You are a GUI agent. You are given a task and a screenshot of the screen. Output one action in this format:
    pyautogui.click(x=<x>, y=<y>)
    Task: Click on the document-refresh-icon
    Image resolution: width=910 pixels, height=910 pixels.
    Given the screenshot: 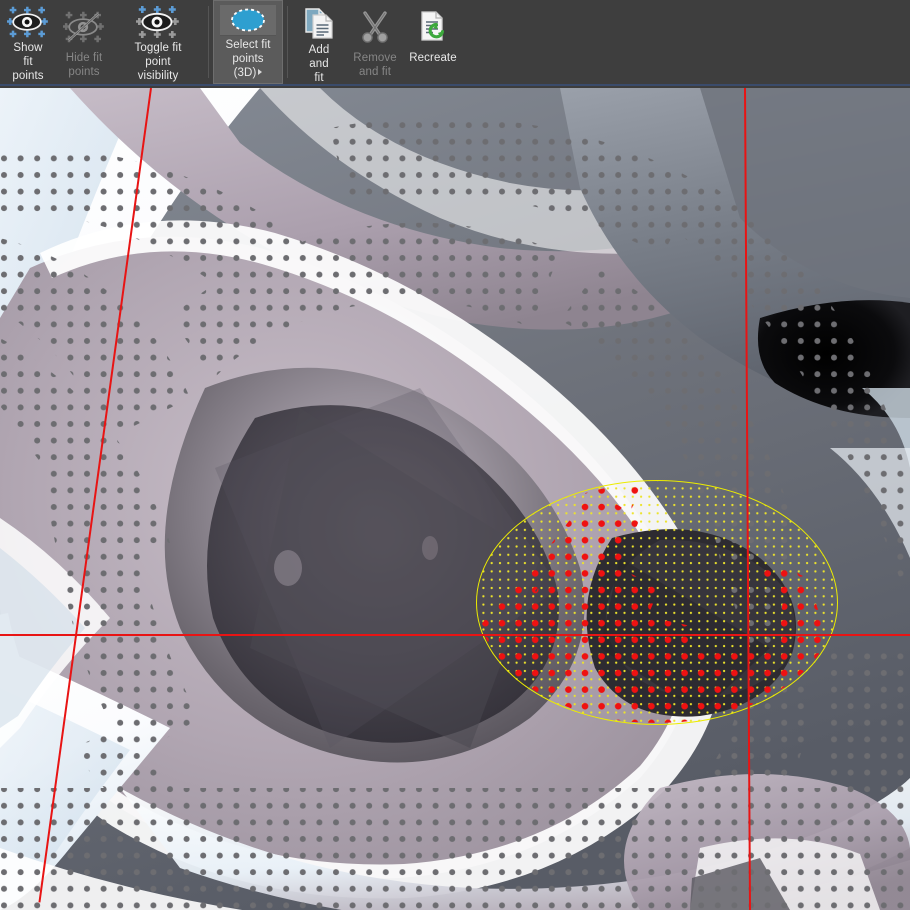 What is the action you would take?
    pyautogui.click(x=433, y=27)
    